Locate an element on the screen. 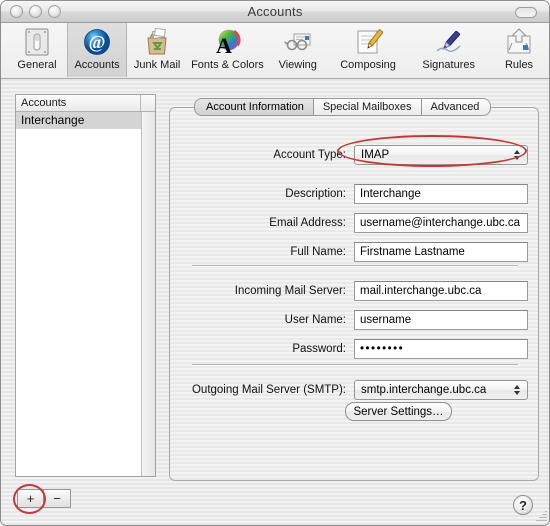  toolbar-item-composing: Composing is located at coordinates (368, 50).